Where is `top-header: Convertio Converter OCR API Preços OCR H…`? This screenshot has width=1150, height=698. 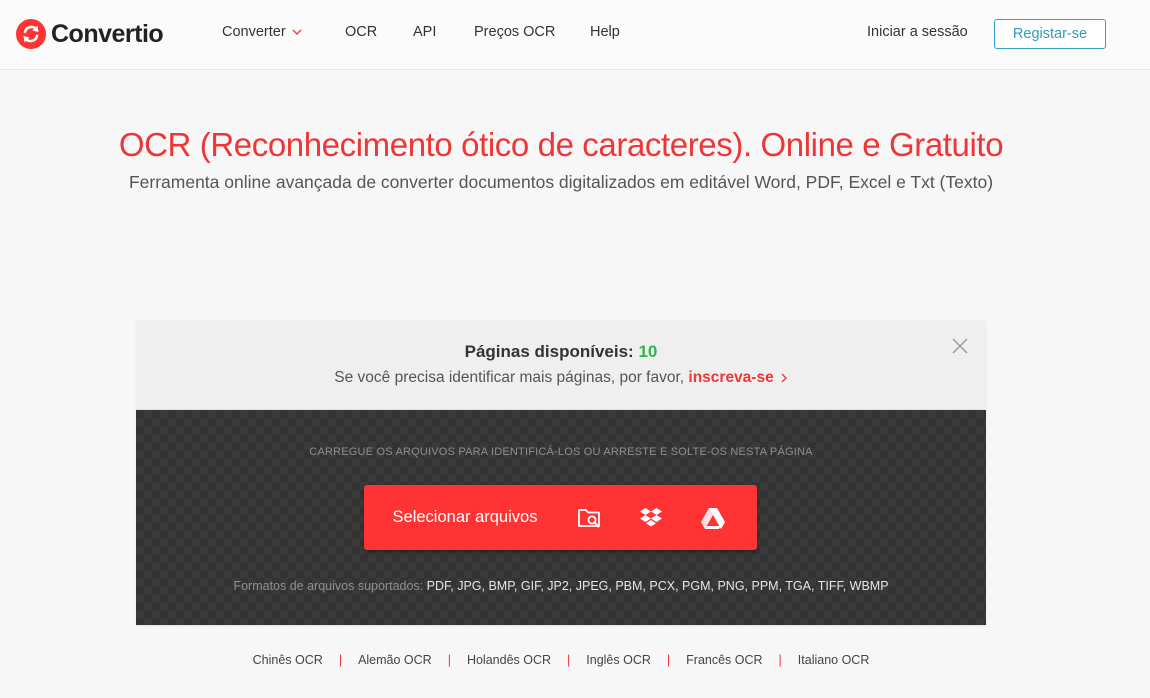
top-header: Convertio Converter OCR API Preços OCR H… is located at coordinates (575, 35).